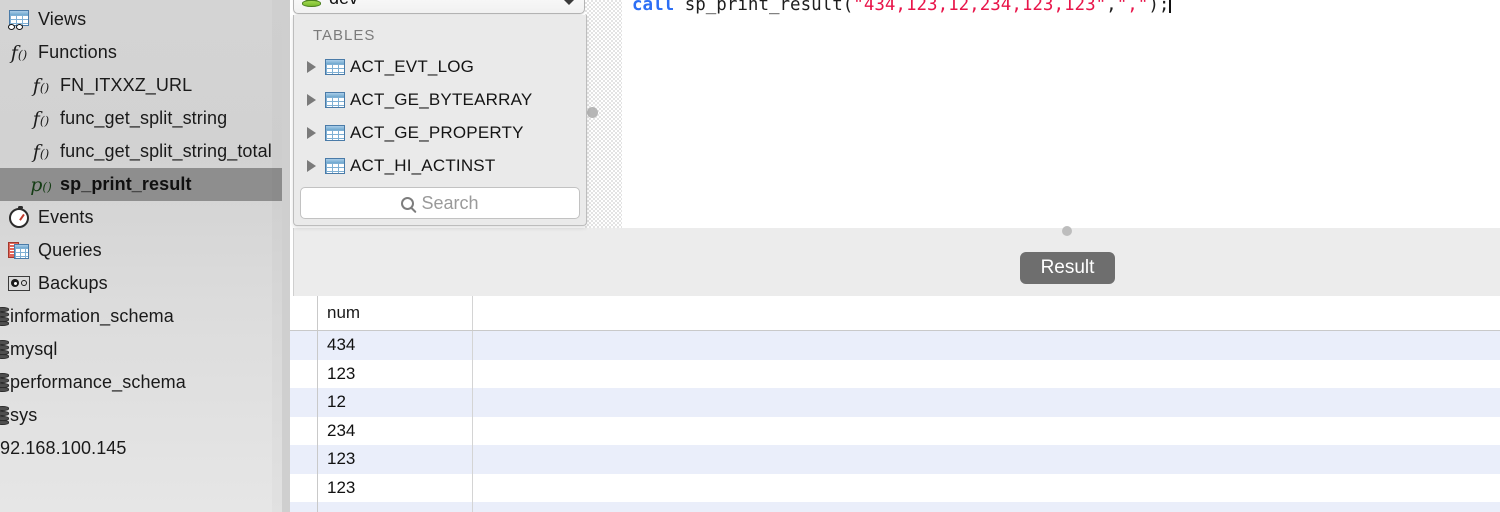 The width and height of the screenshot is (1500, 512). What do you see at coordinates (141, 52) in the screenshot?
I see `sidebar-item-functions: f() Functions` at bounding box center [141, 52].